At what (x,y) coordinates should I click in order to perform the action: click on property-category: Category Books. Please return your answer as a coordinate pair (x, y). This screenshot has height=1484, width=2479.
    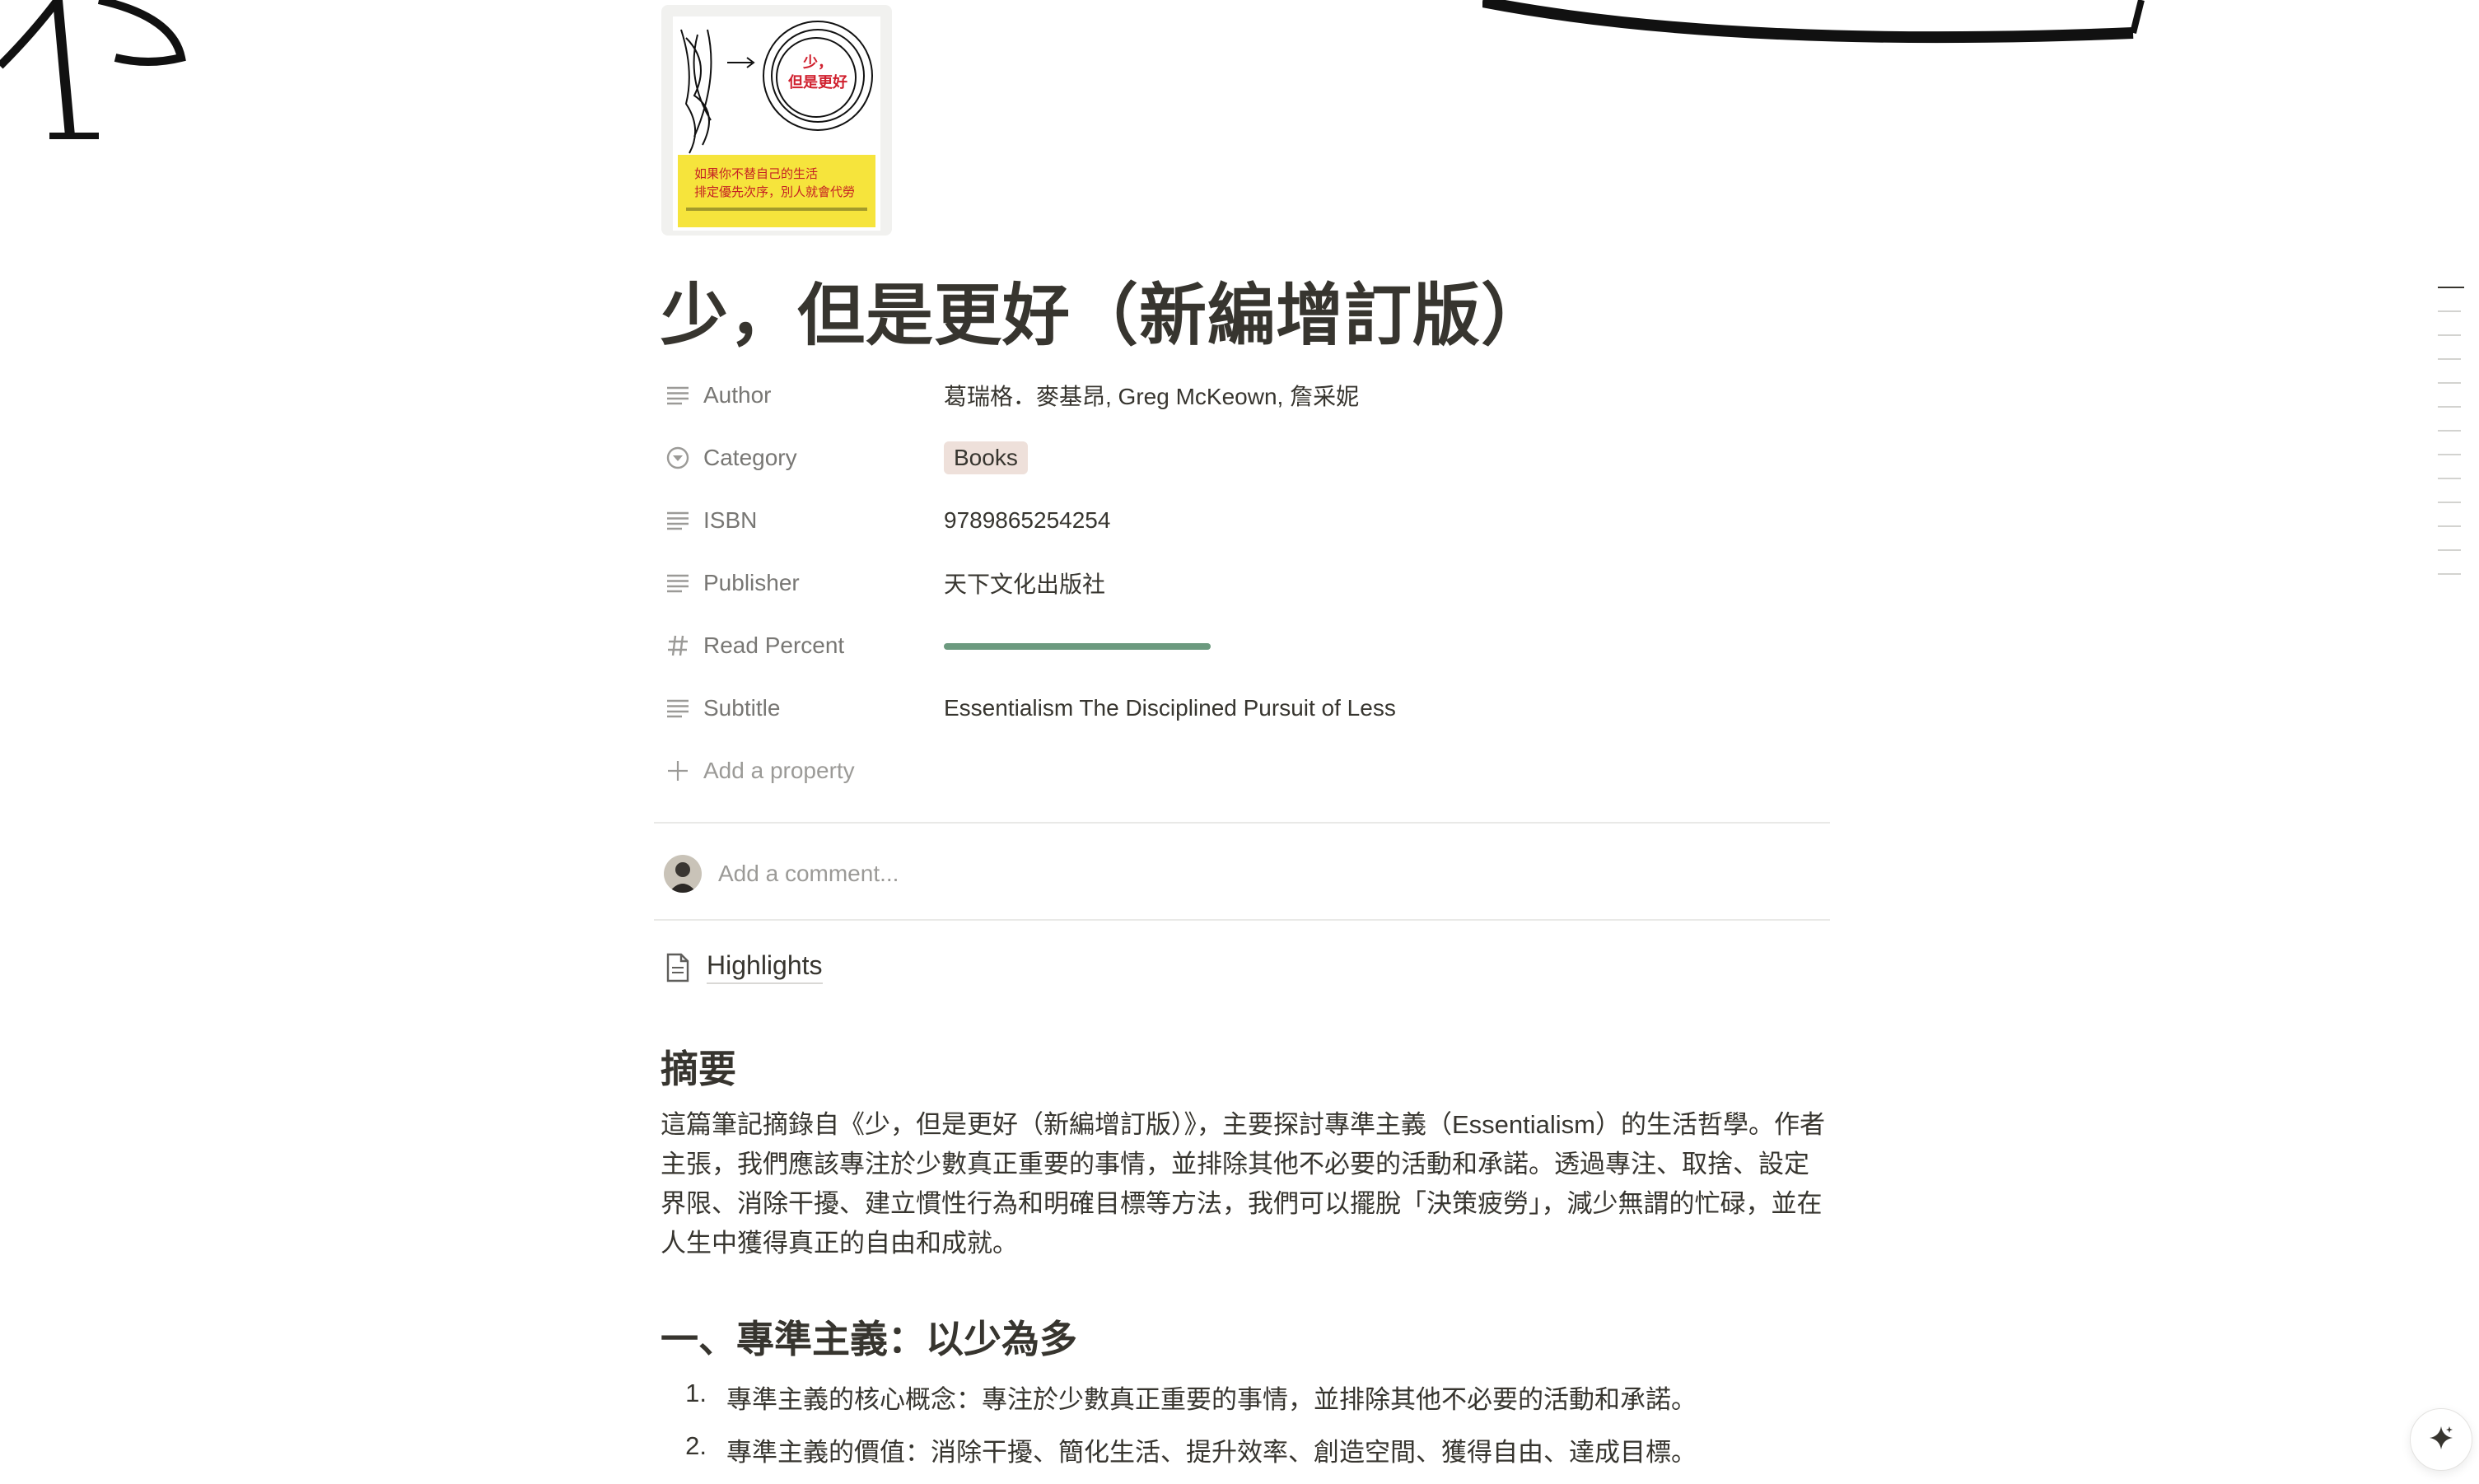
    Looking at the image, I should click on (1248, 458).